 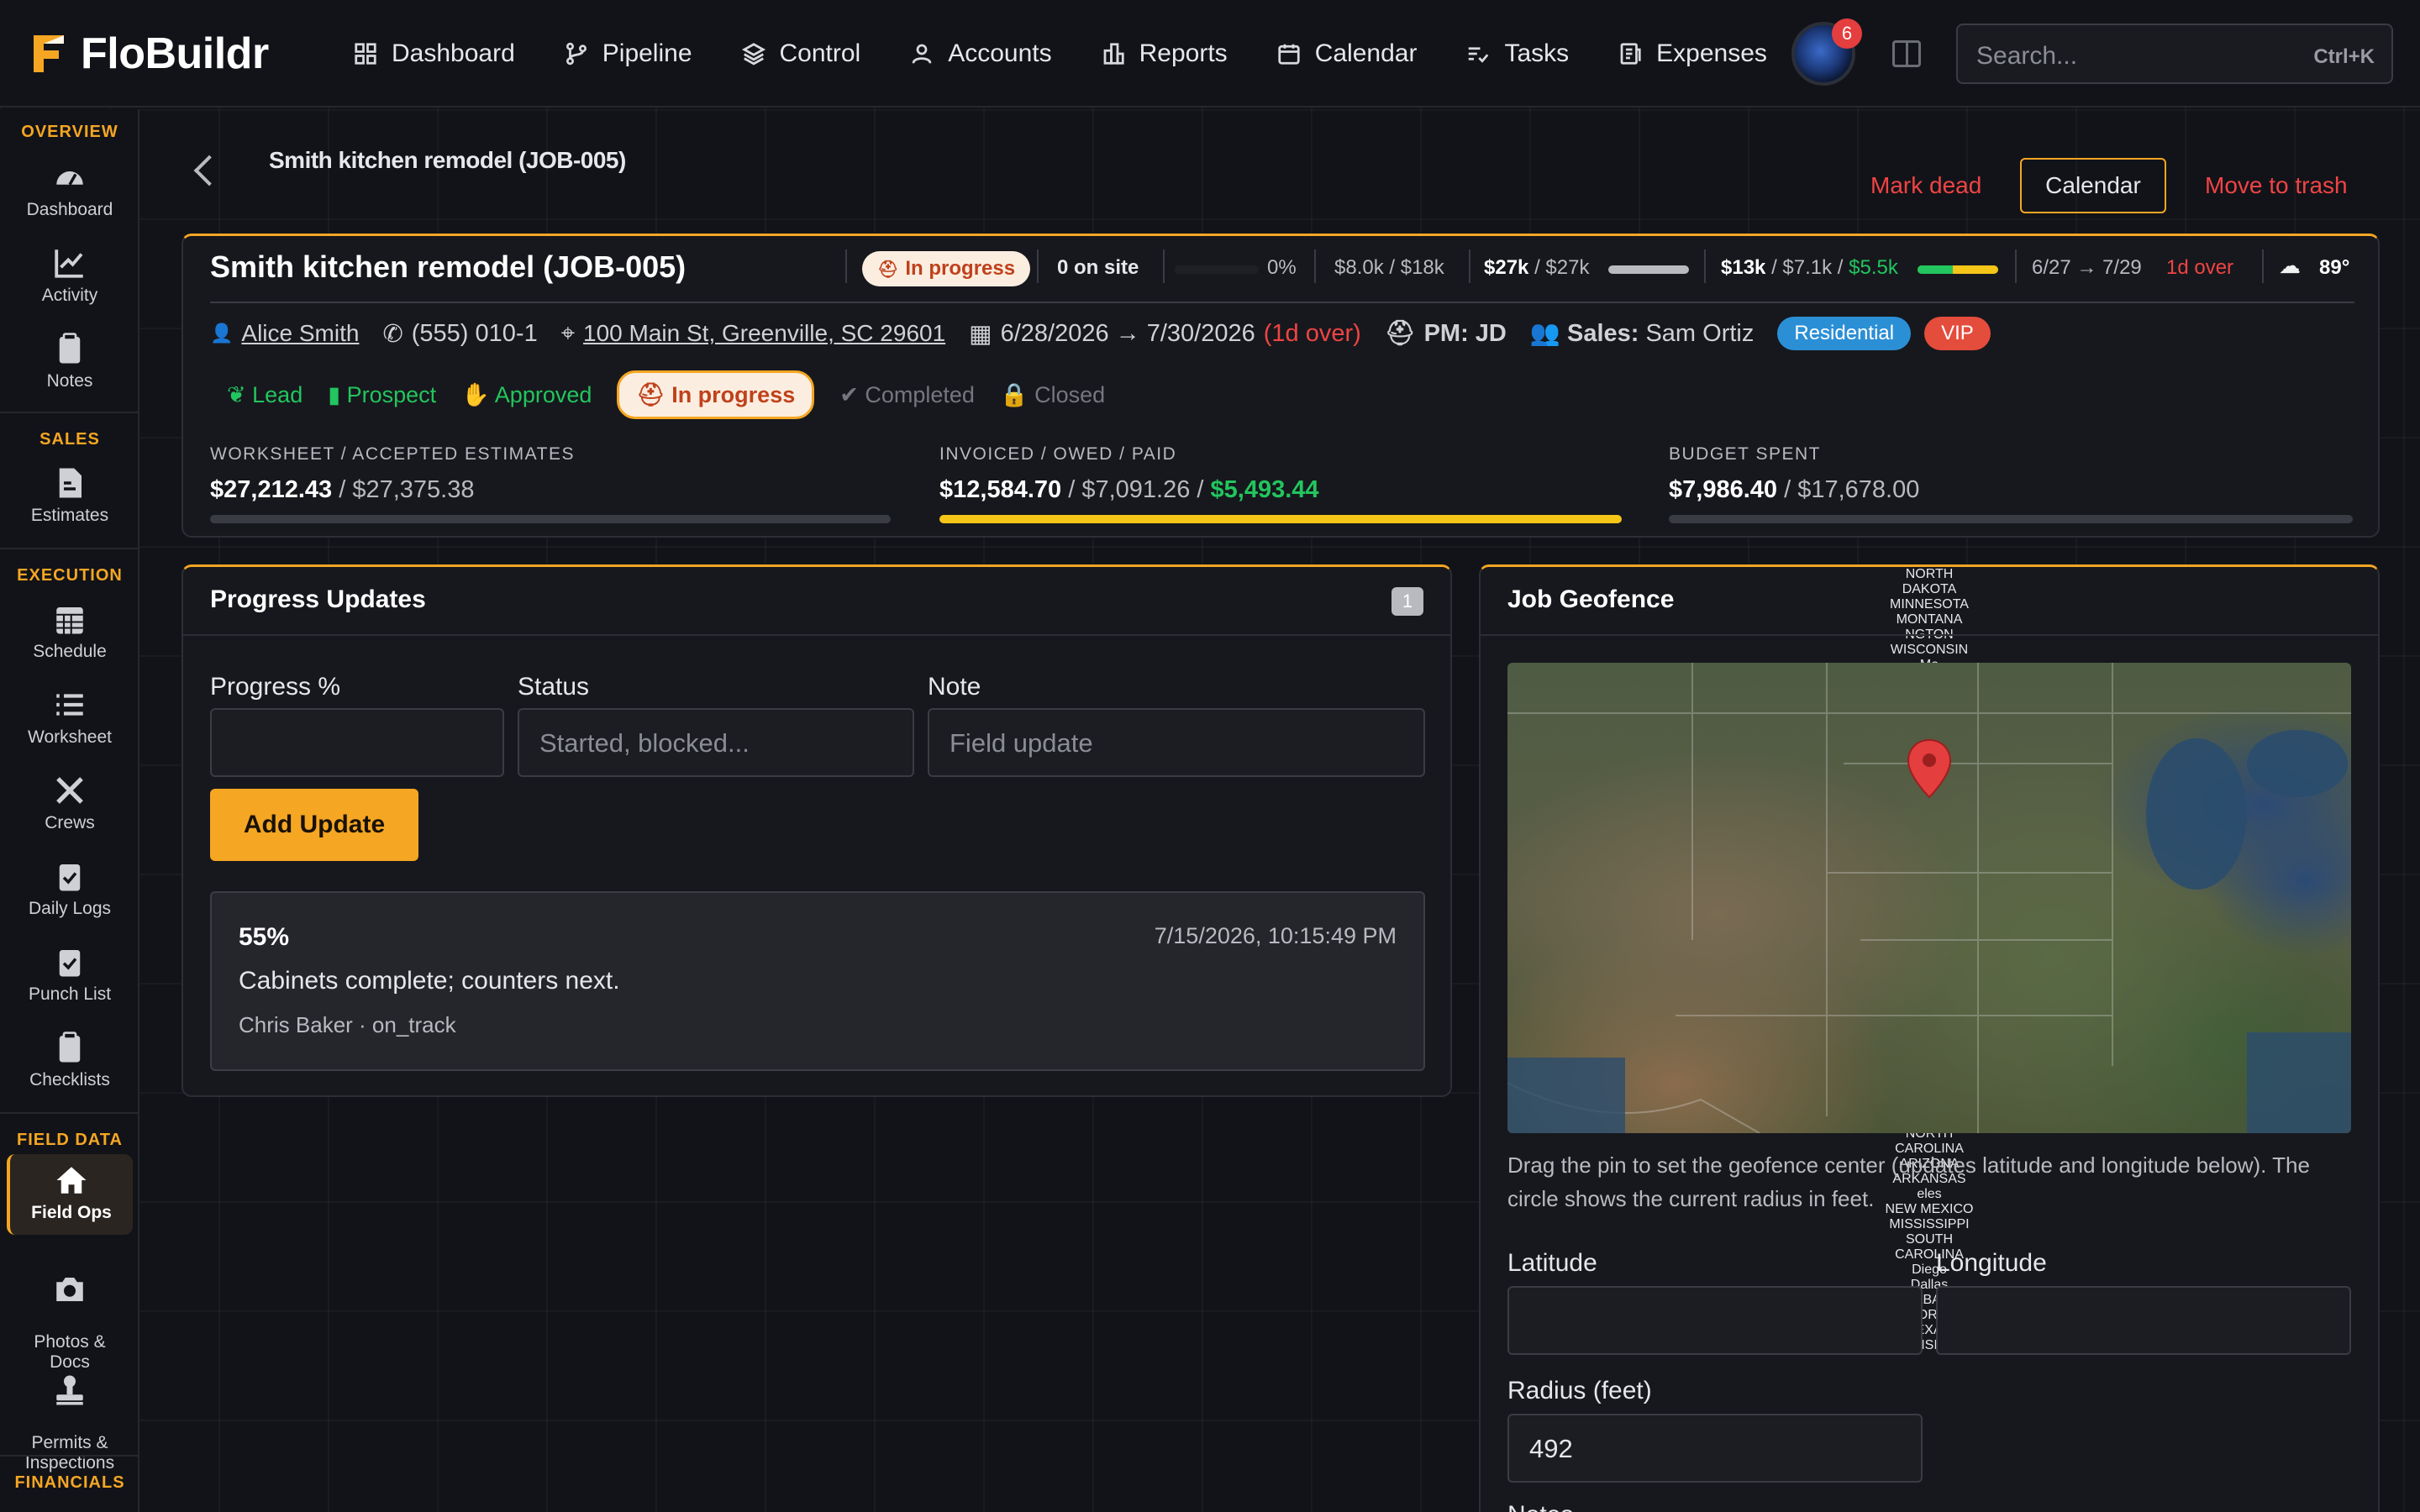 What do you see at coordinates (357, 742) in the screenshot?
I see `progress-pct-input` at bounding box center [357, 742].